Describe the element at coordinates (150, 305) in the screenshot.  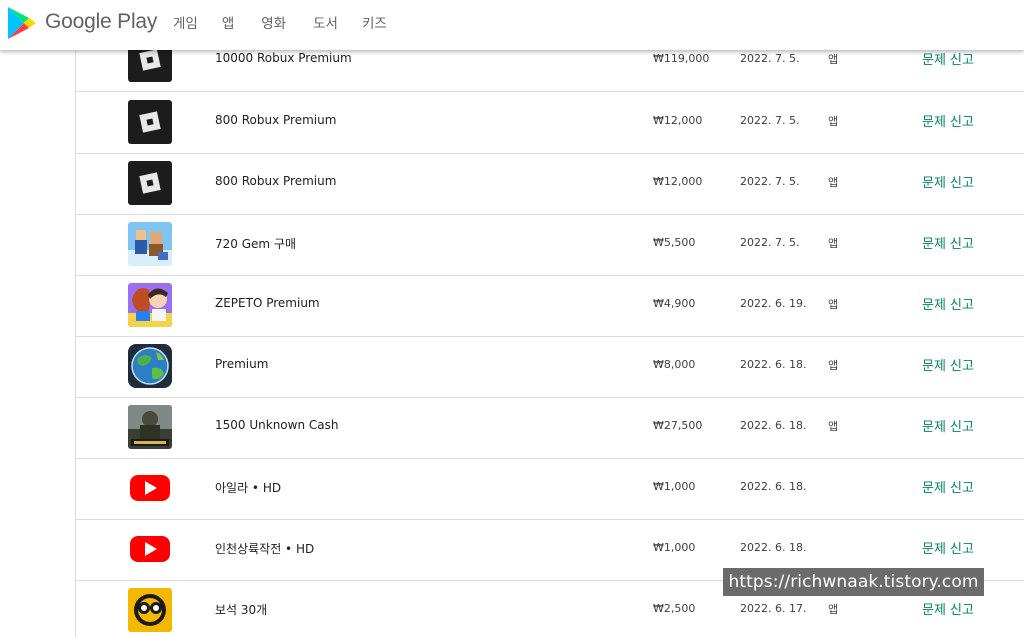
I see `zepeto-icon` at that location.